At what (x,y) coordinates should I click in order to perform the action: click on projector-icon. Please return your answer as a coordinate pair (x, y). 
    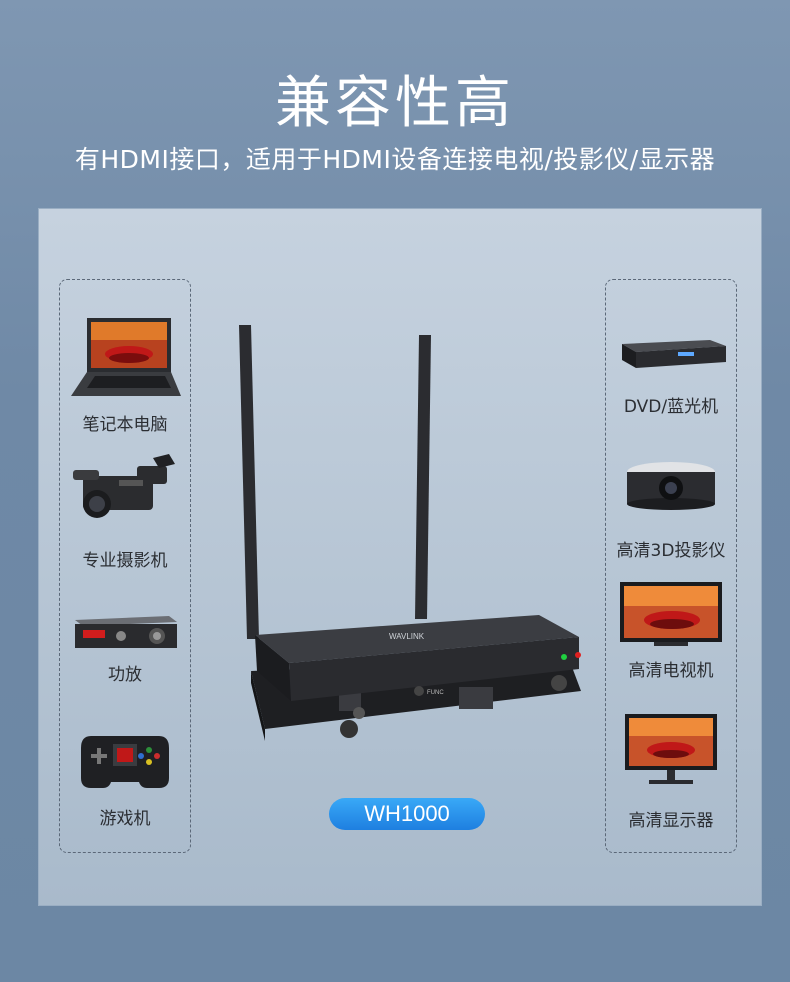
    Looking at the image, I should click on (671, 486).